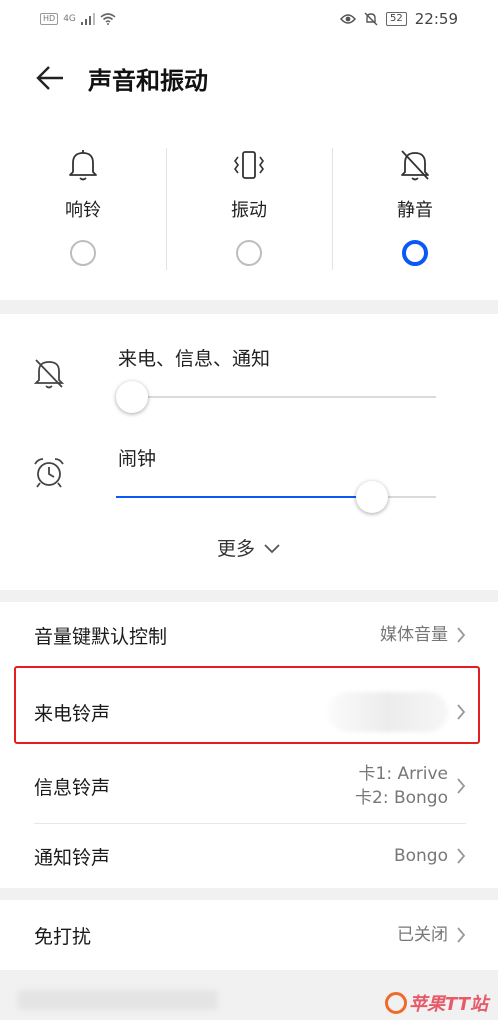  Describe the element at coordinates (83, 165) in the screenshot. I see `bell-icon` at that location.